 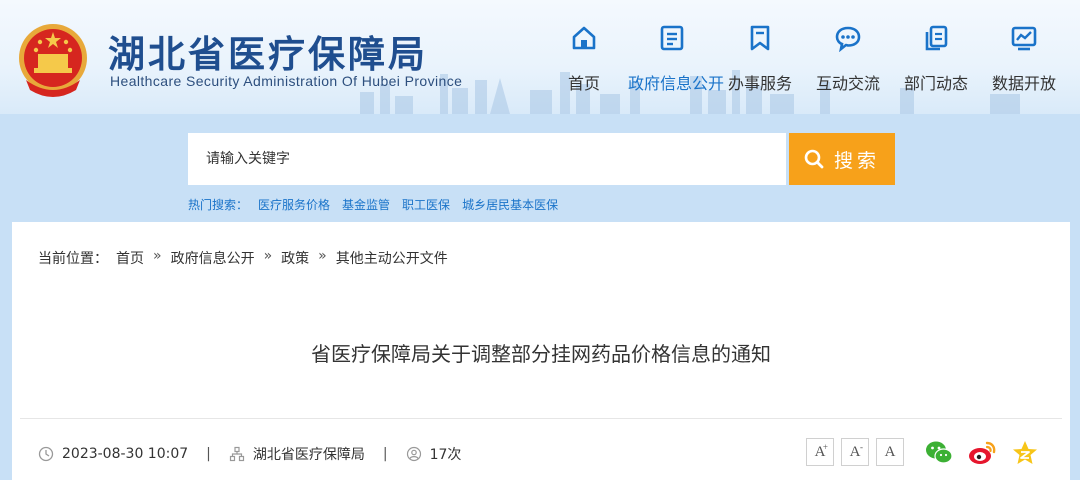 I want to click on share-bar, so click(x=988, y=453).